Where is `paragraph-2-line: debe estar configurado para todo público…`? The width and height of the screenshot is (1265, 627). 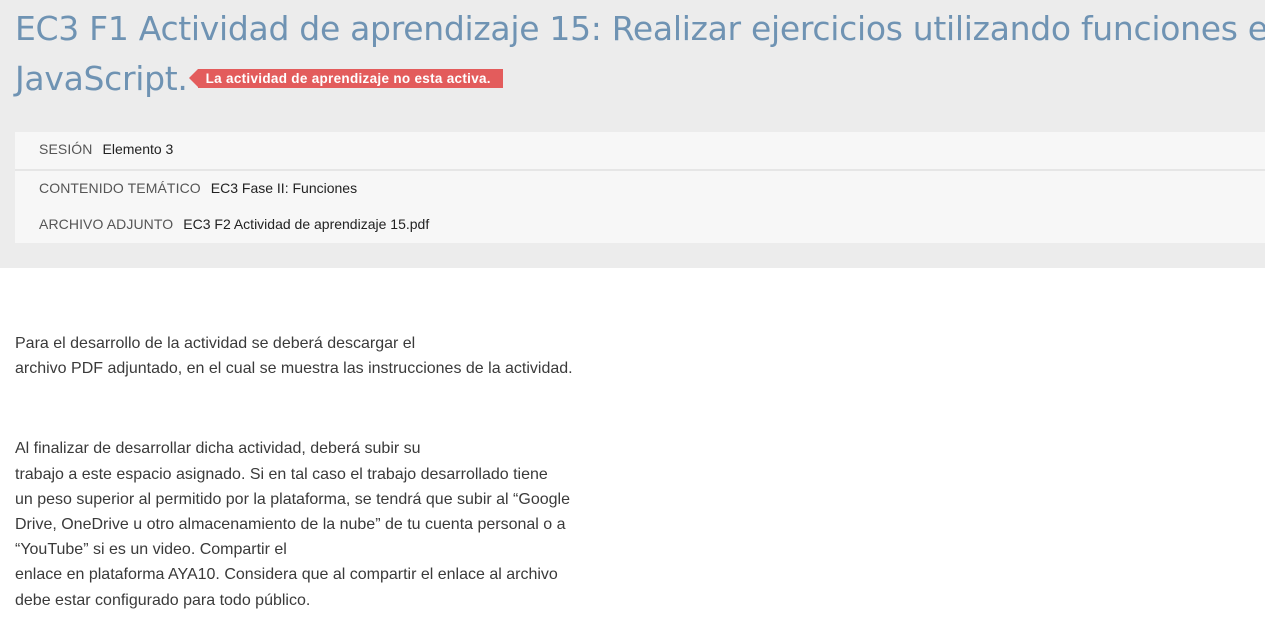
paragraph-2-line: debe estar configurado para todo público… is located at coordinates (163, 600).